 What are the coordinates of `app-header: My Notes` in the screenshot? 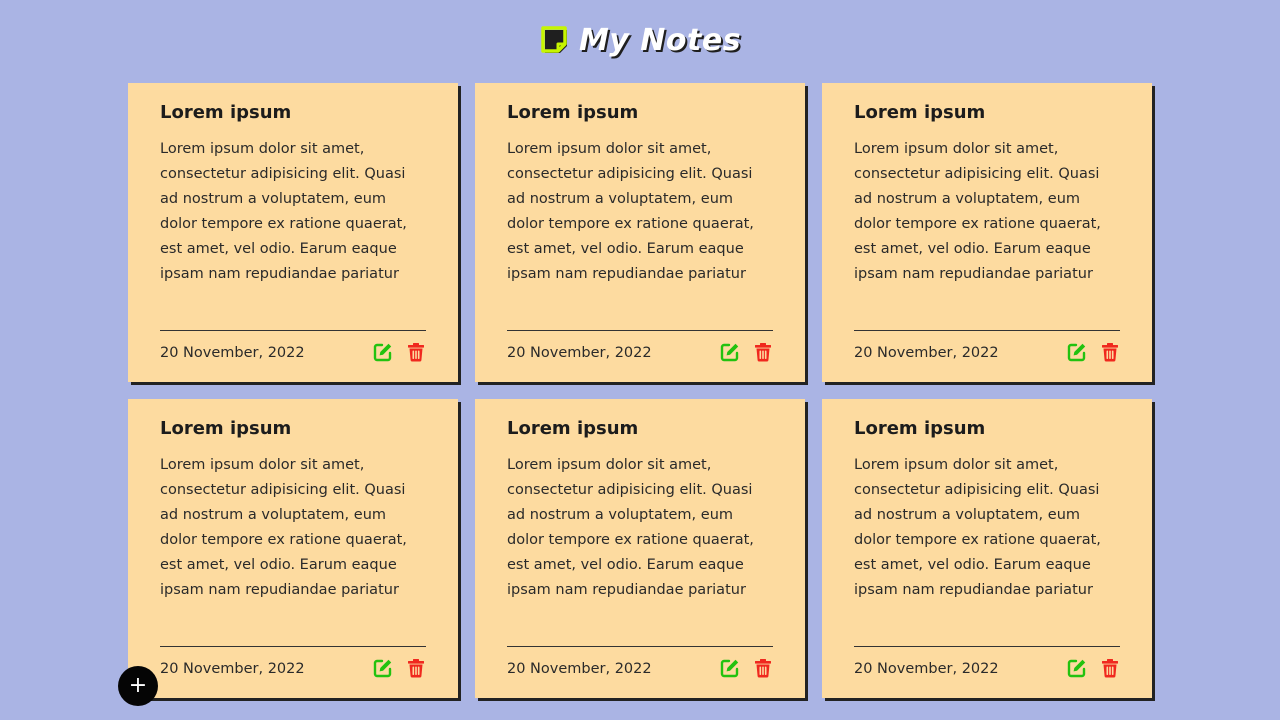 It's located at (640, 40).